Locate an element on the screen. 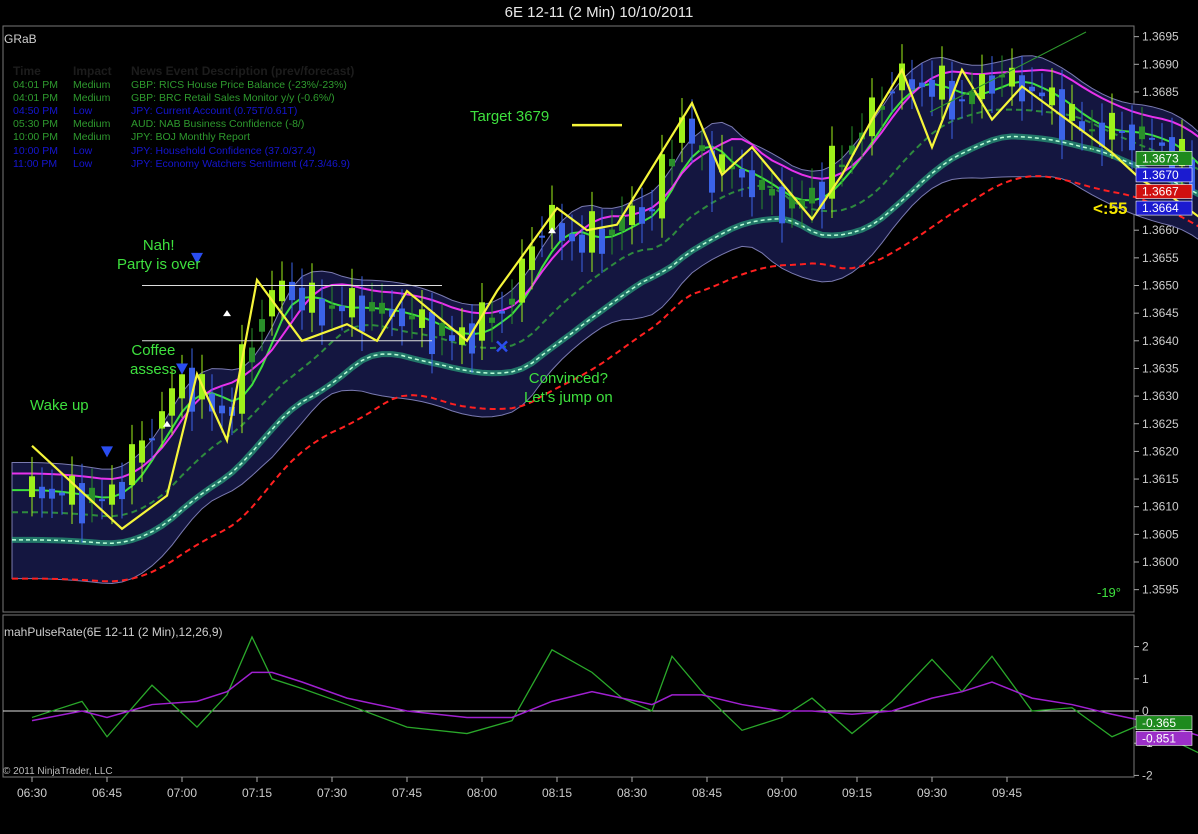 This screenshot has height=834, width=1198. annotation-nah-line2: Party is over is located at coordinates (159, 264).